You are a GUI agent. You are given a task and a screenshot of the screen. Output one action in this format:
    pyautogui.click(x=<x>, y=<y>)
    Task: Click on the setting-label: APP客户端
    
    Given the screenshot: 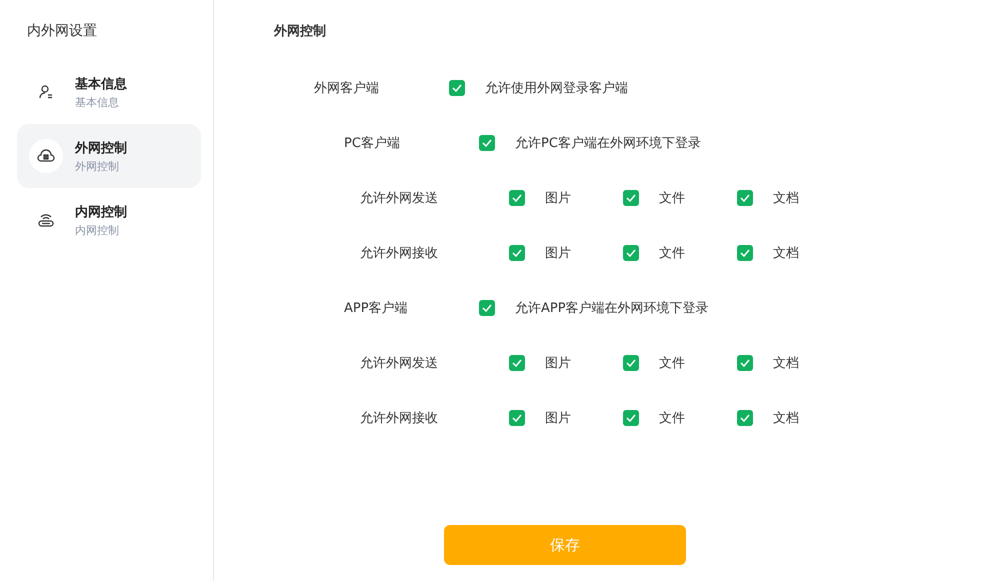 What is the action you would take?
    pyautogui.click(x=376, y=308)
    